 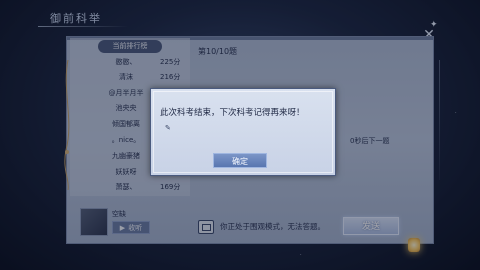 What do you see at coordinates (218, 51) in the screenshot?
I see `question-progress: 第10/10题` at bounding box center [218, 51].